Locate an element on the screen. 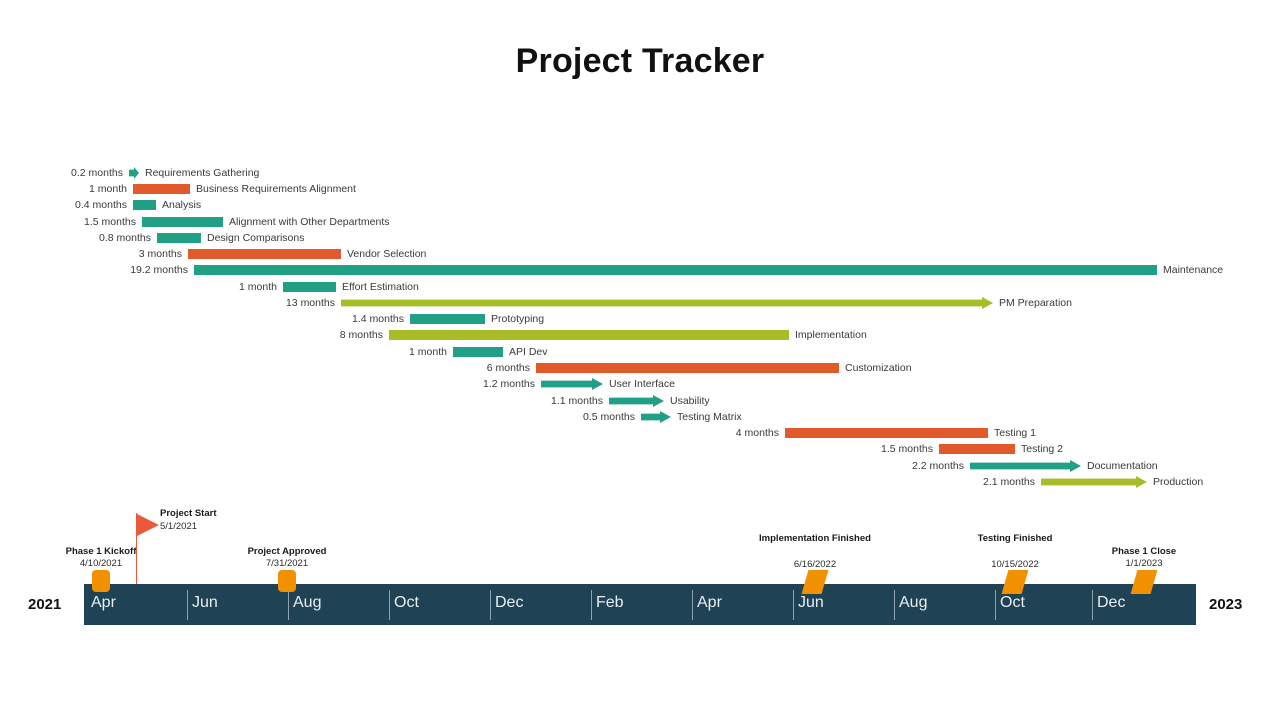 The width and height of the screenshot is (1280, 720). task-duration-label: 0.5 months is located at coordinates (609, 417).